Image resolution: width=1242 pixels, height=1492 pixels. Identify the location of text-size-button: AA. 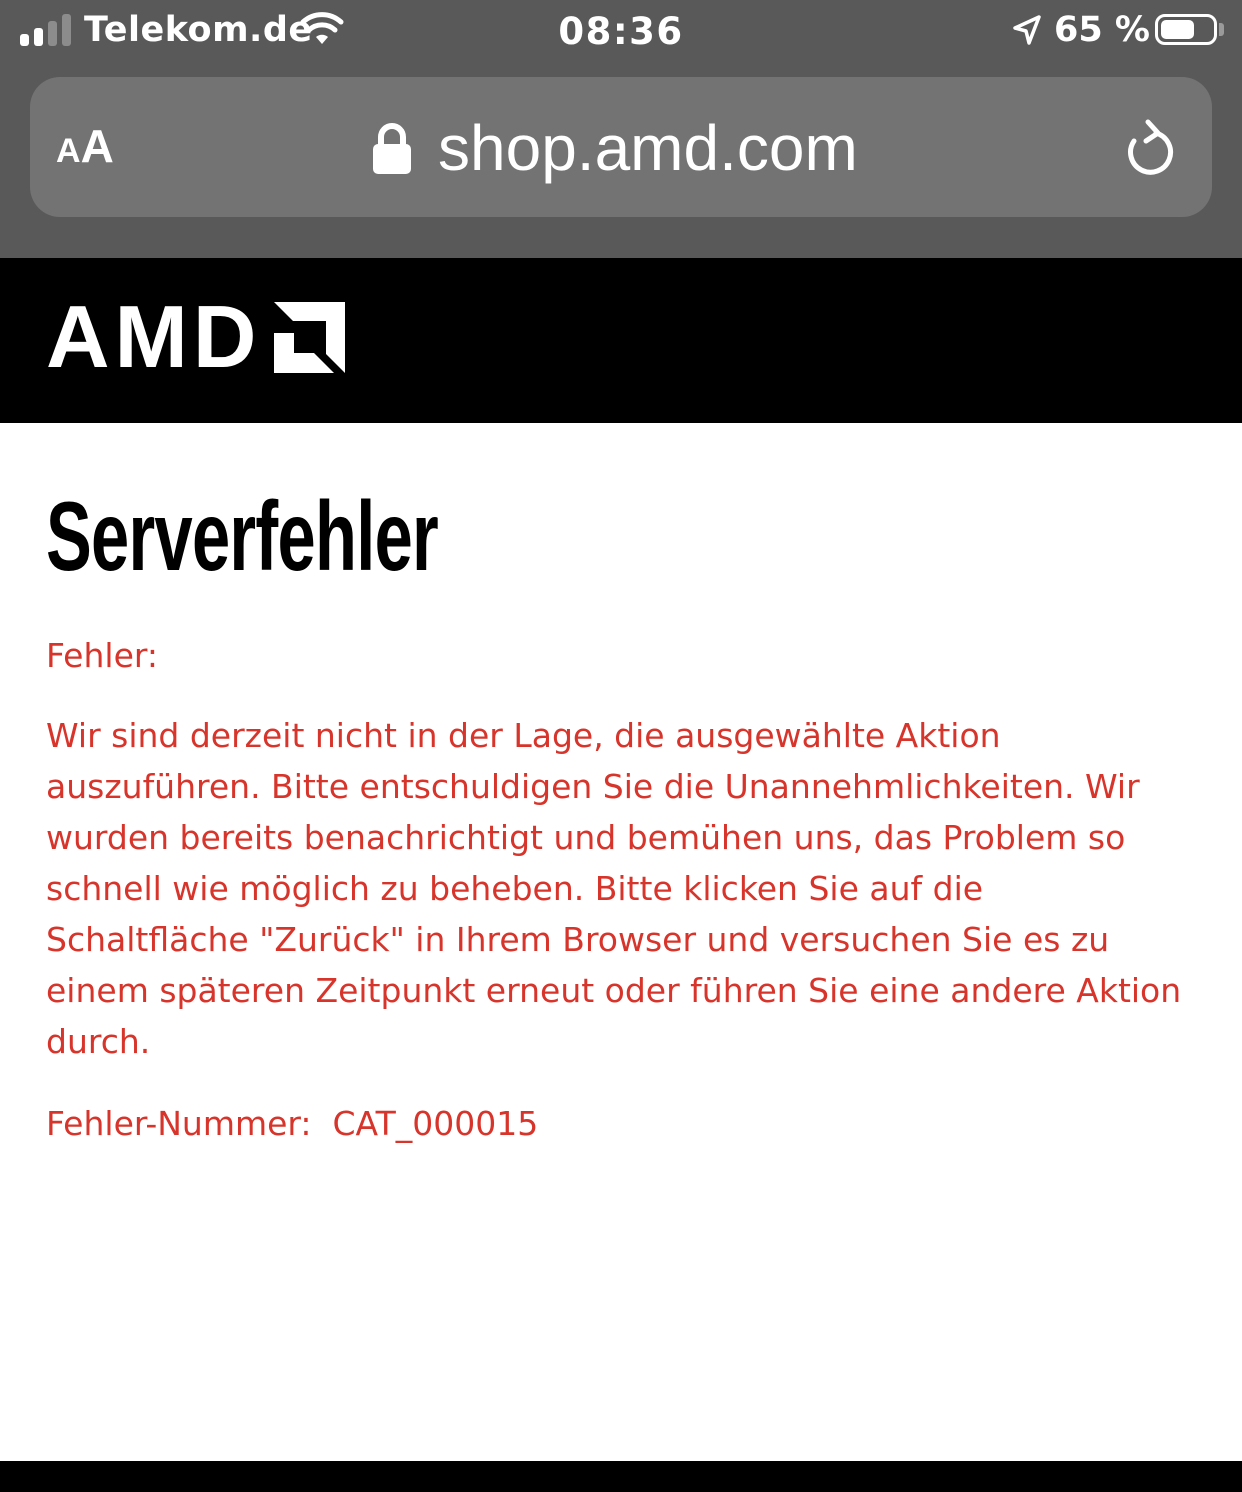
(85, 146).